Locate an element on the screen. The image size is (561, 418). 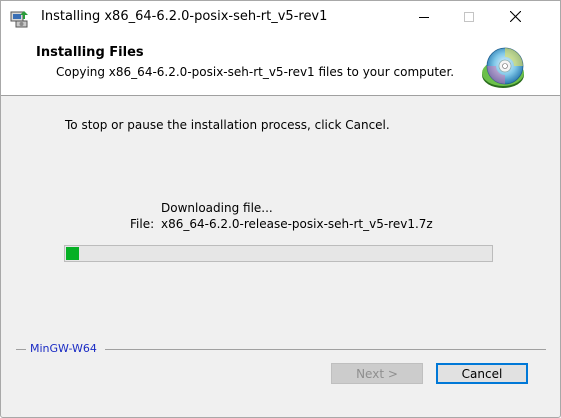
minimize-button is located at coordinates (423, 16).